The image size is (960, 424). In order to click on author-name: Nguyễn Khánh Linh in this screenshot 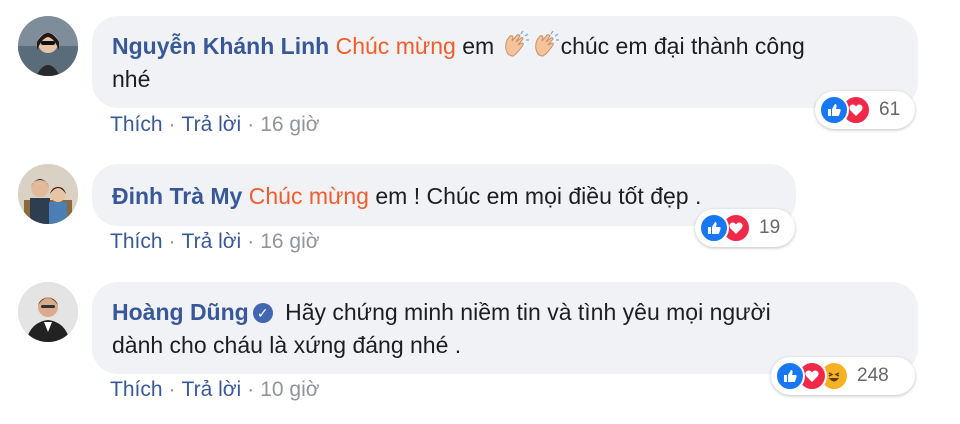, I will do `click(220, 46)`.